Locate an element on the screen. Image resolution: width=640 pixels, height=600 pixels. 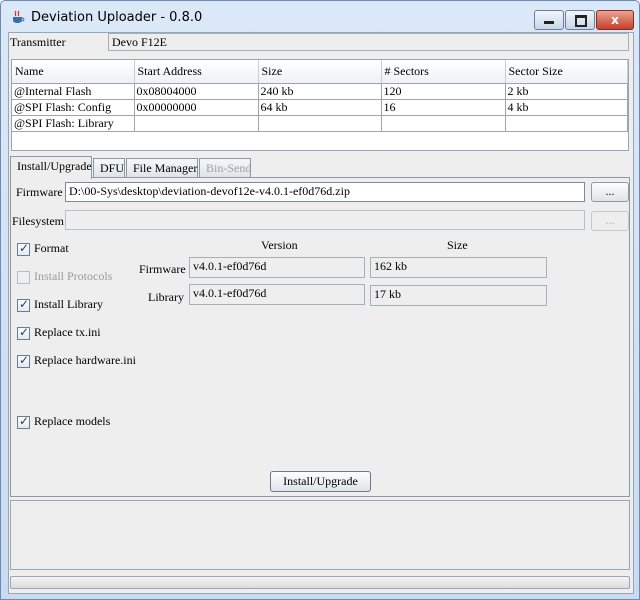
column-header-start-address: Start Address is located at coordinates (196, 72).